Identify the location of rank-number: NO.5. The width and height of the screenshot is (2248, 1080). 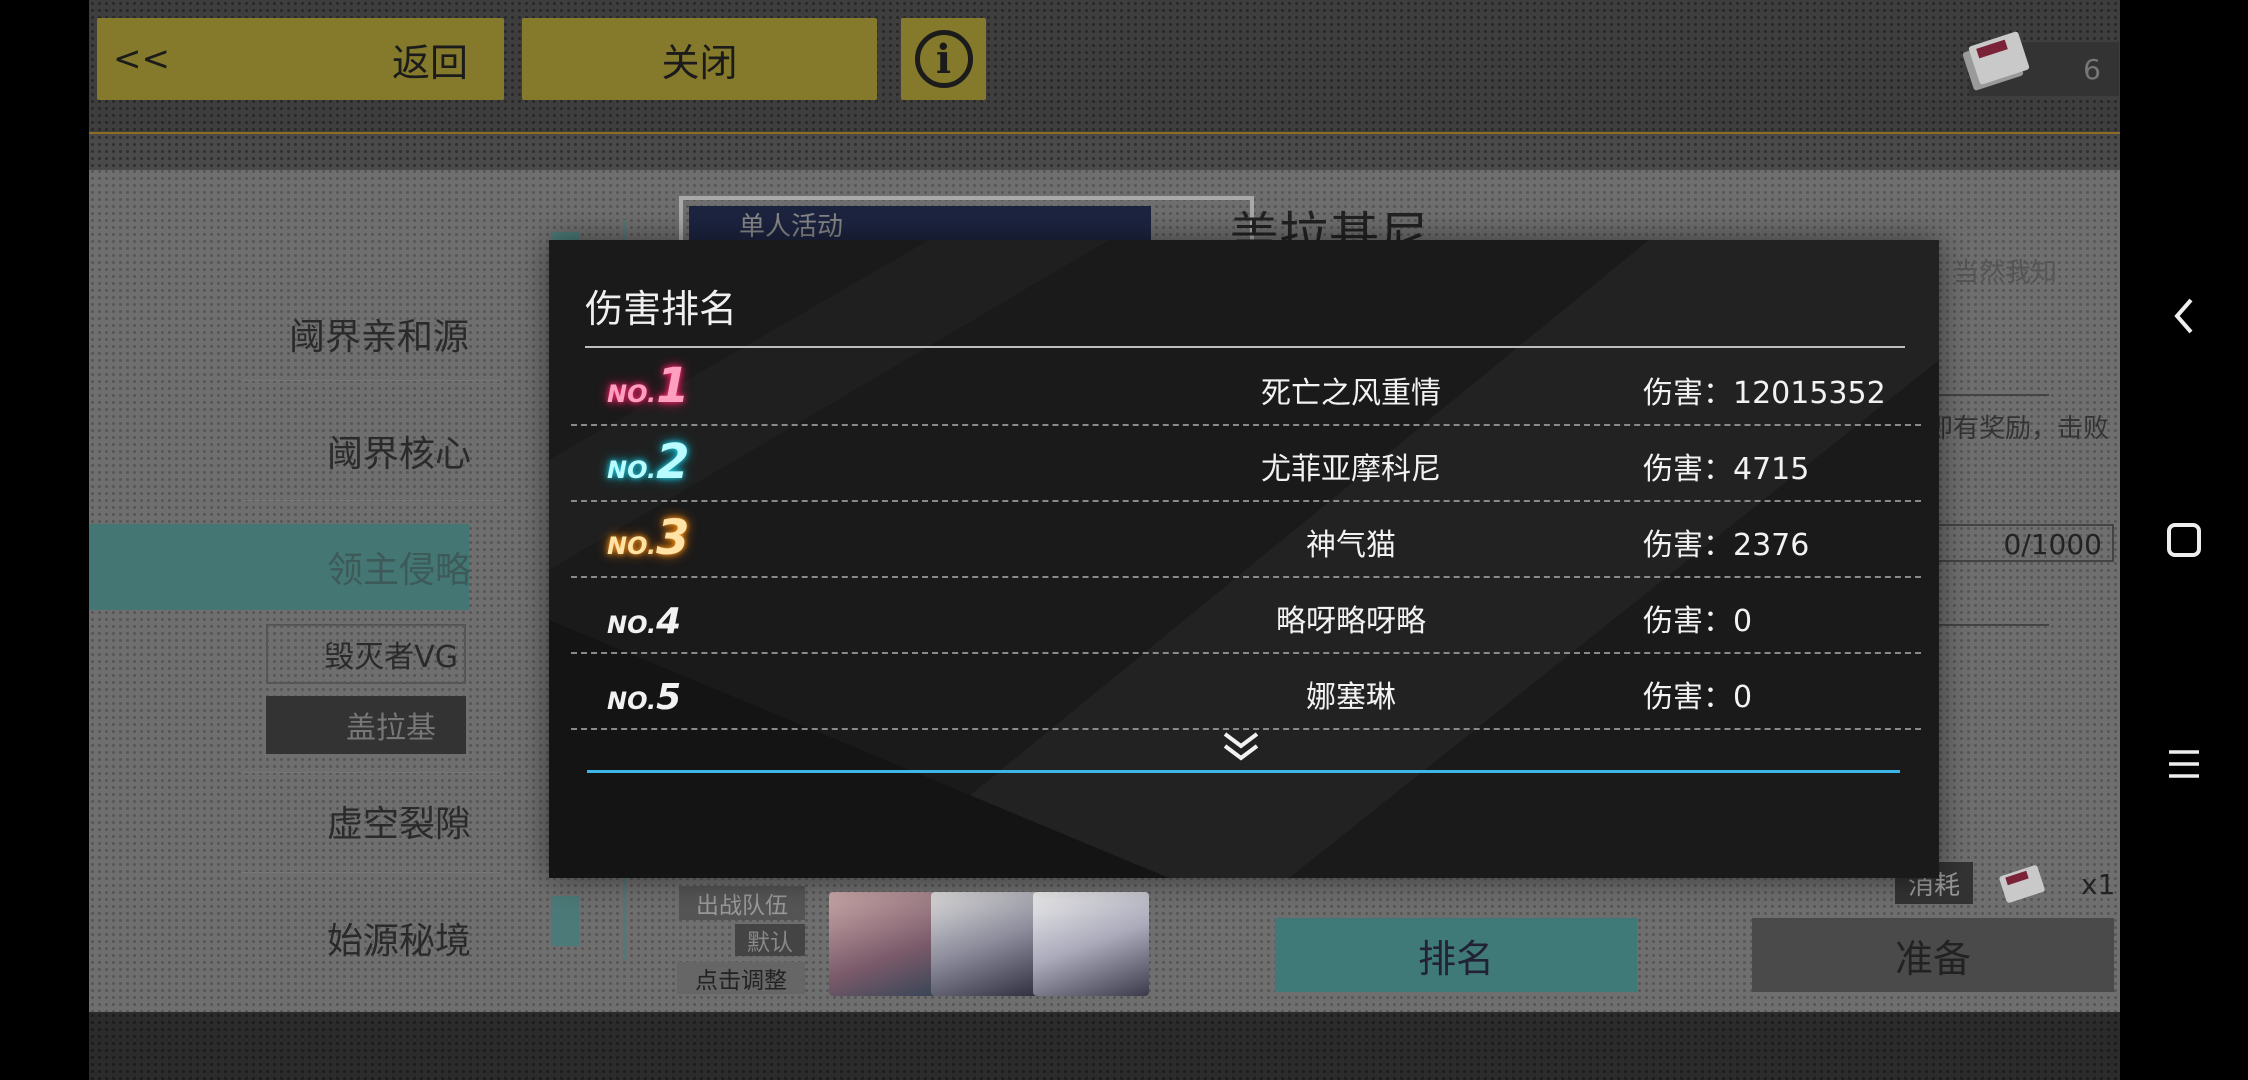
(644, 697).